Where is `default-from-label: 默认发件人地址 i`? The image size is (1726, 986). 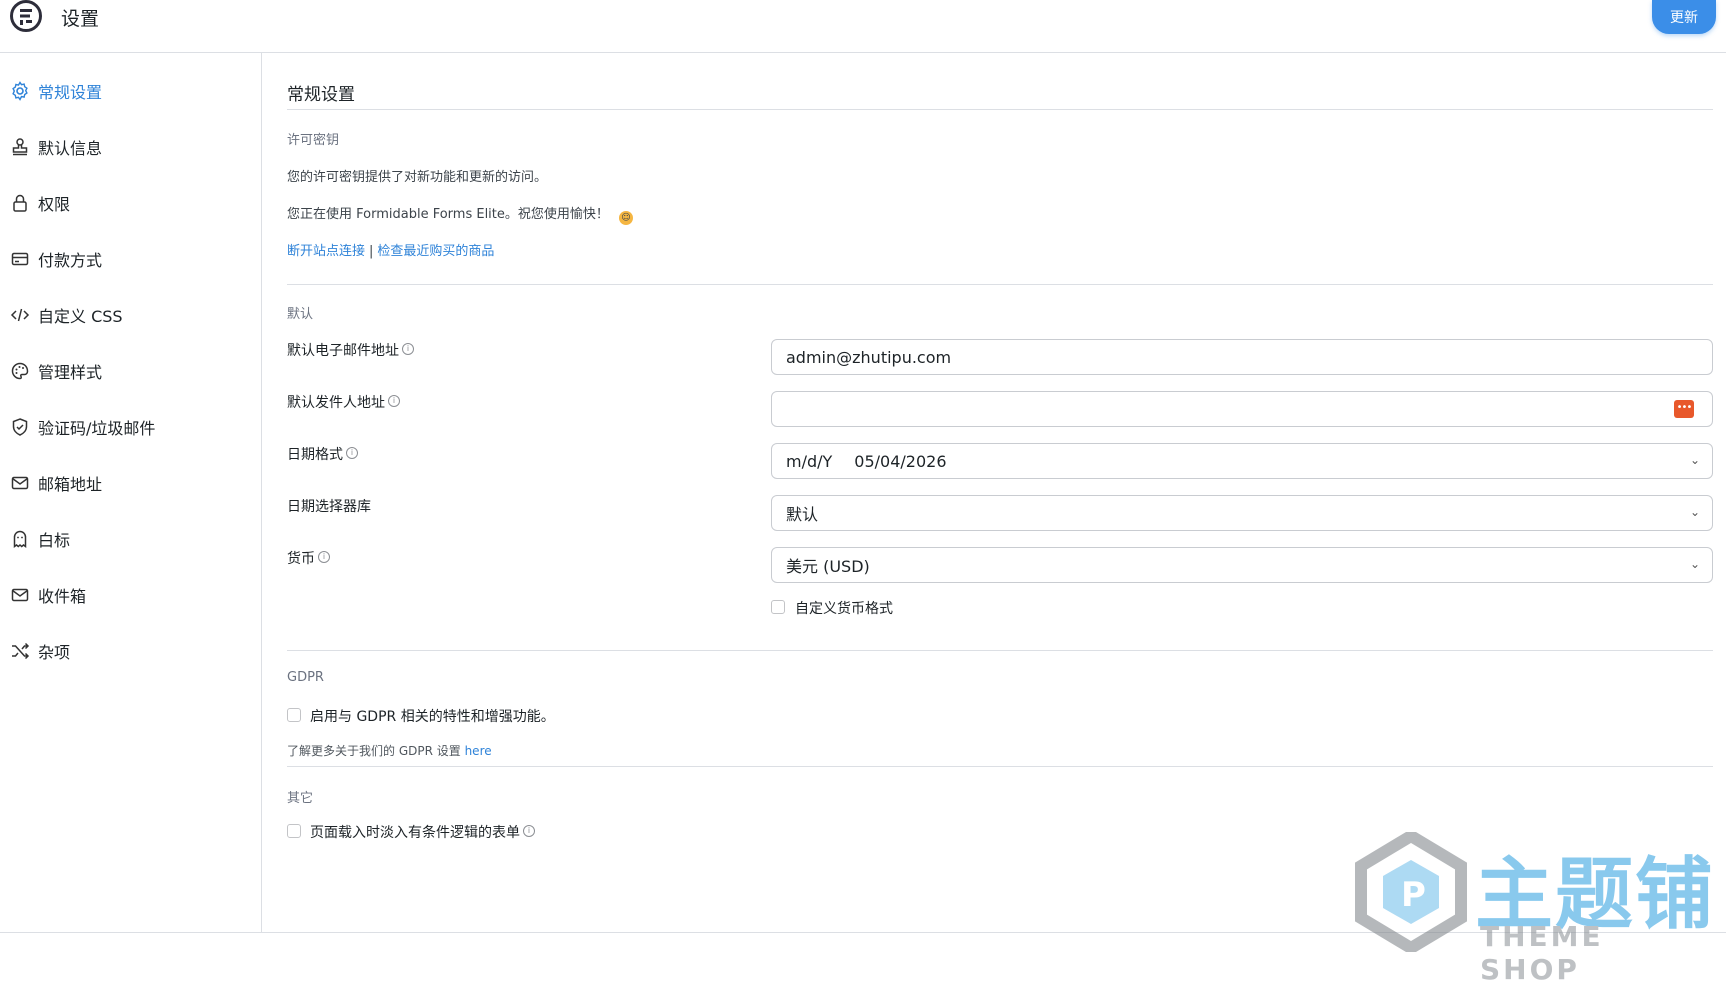 default-from-label: 默认发件人地址 i is located at coordinates (343, 402).